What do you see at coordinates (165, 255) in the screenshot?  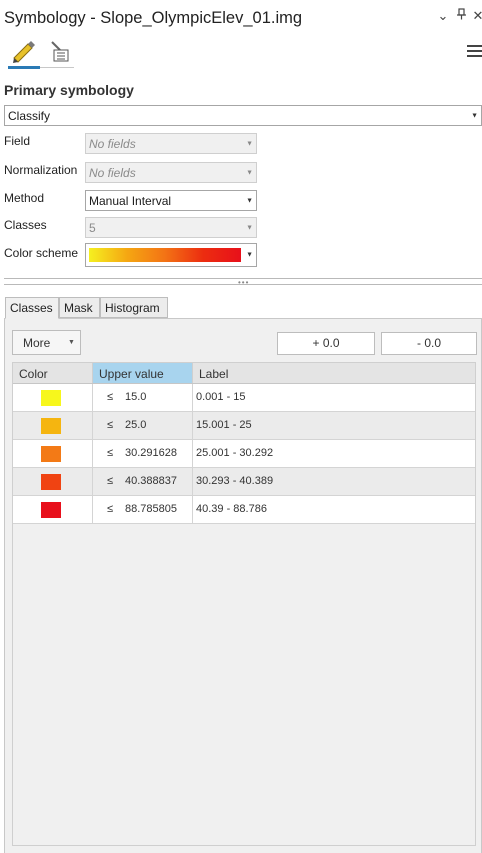 I see `color-ramp-preview` at bounding box center [165, 255].